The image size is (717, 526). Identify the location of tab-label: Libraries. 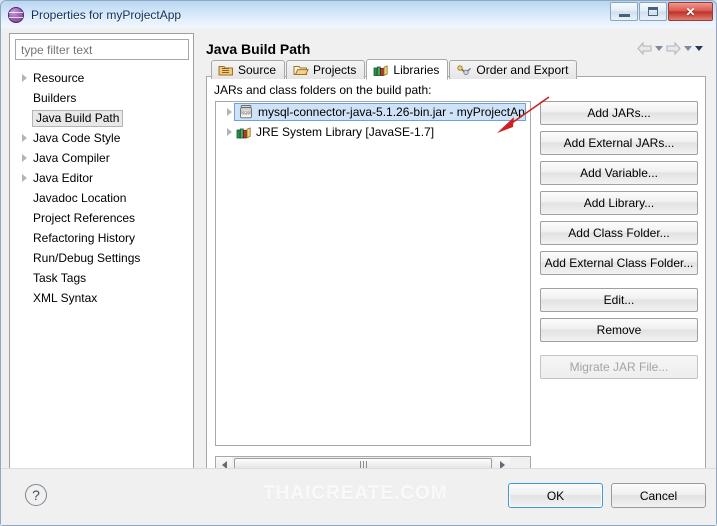
(416, 69).